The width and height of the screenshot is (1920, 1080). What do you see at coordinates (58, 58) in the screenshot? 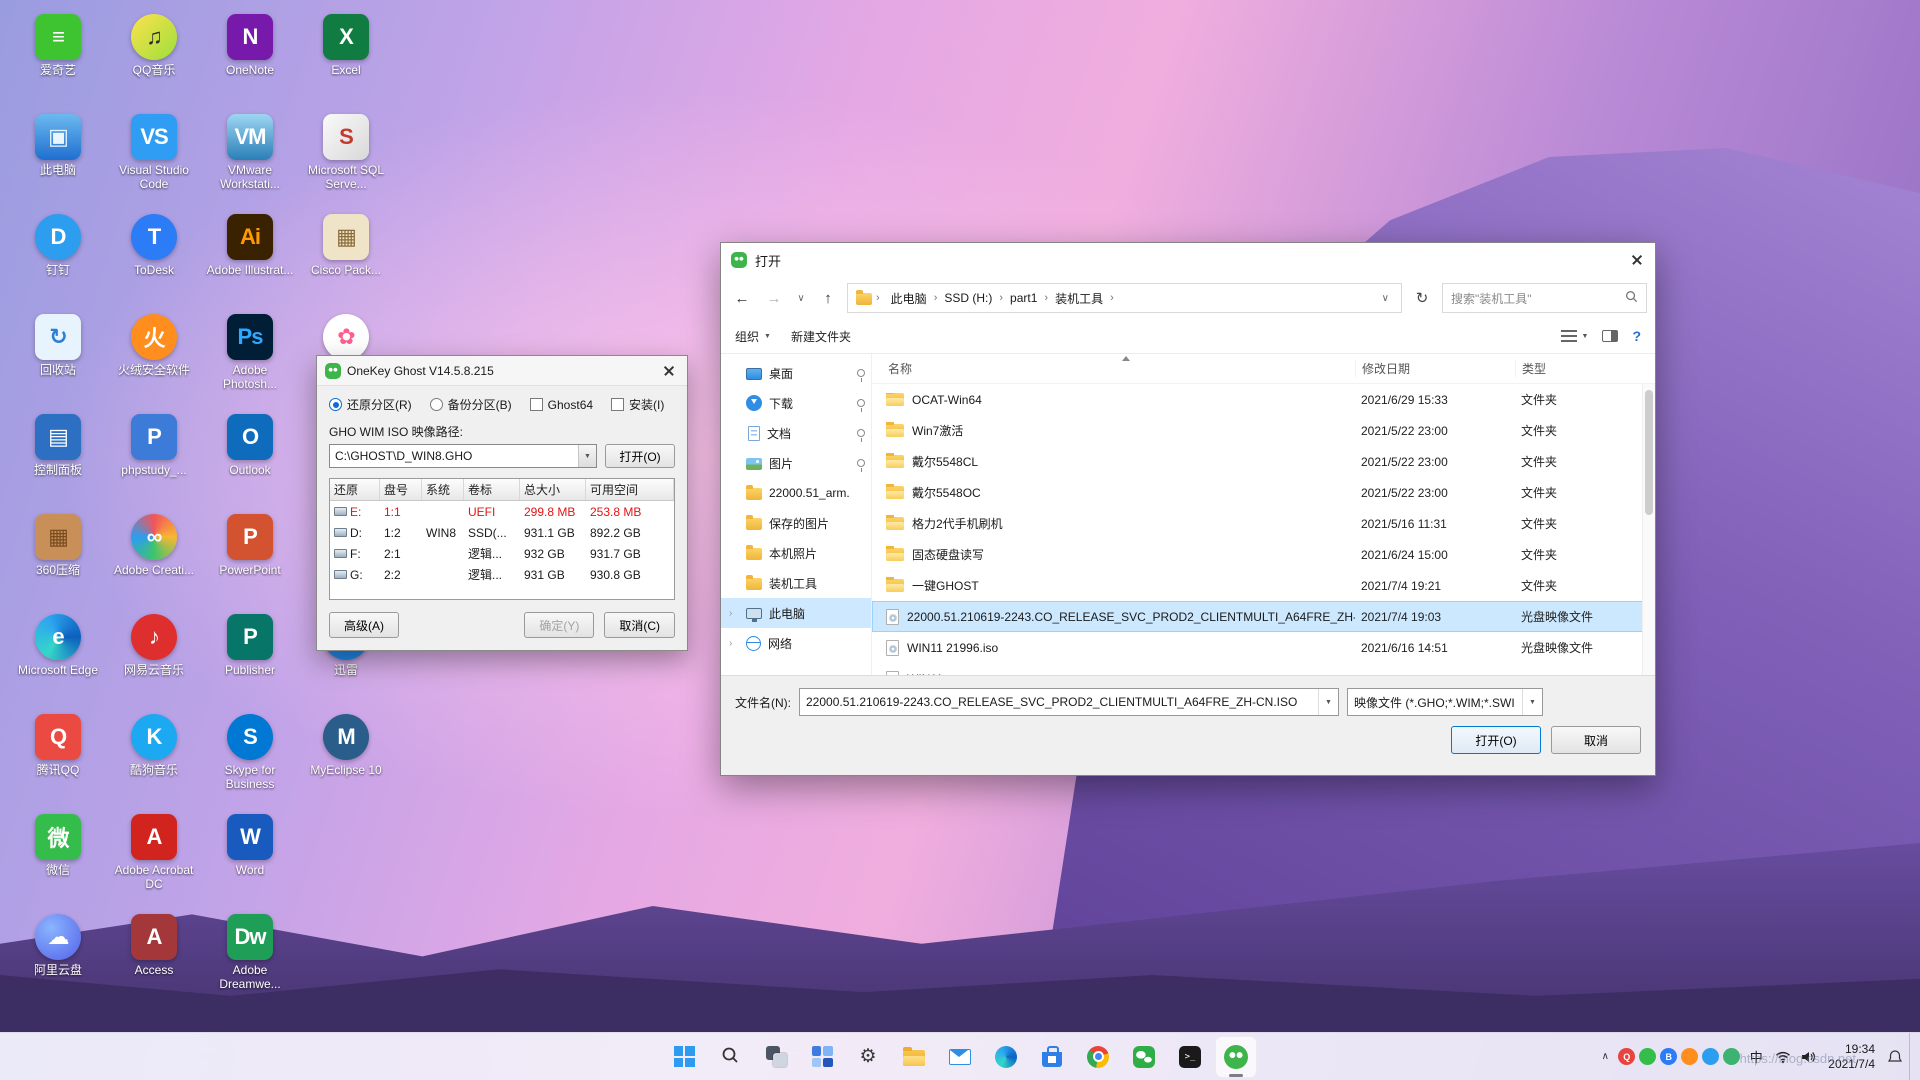
I see `iqiyi-icon: ≡ 爱奇艺` at bounding box center [58, 58].